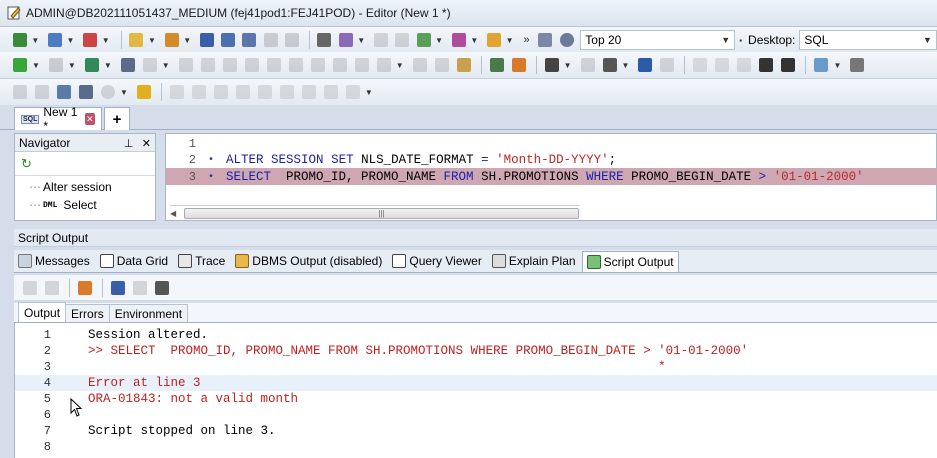 This screenshot has height=458, width=937. Describe the element at coordinates (700, 65) in the screenshot. I see `uppercase-icon` at that location.